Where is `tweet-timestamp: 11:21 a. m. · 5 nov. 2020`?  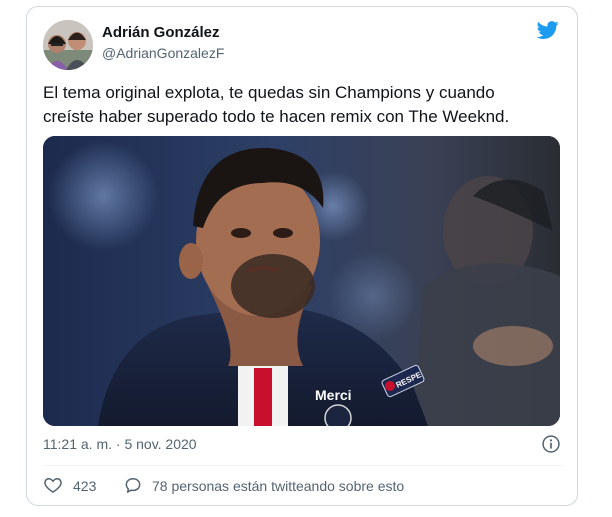
tweet-timestamp: 11:21 a. m. · 5 nov. 2020 is located at coordinates (120, 444).